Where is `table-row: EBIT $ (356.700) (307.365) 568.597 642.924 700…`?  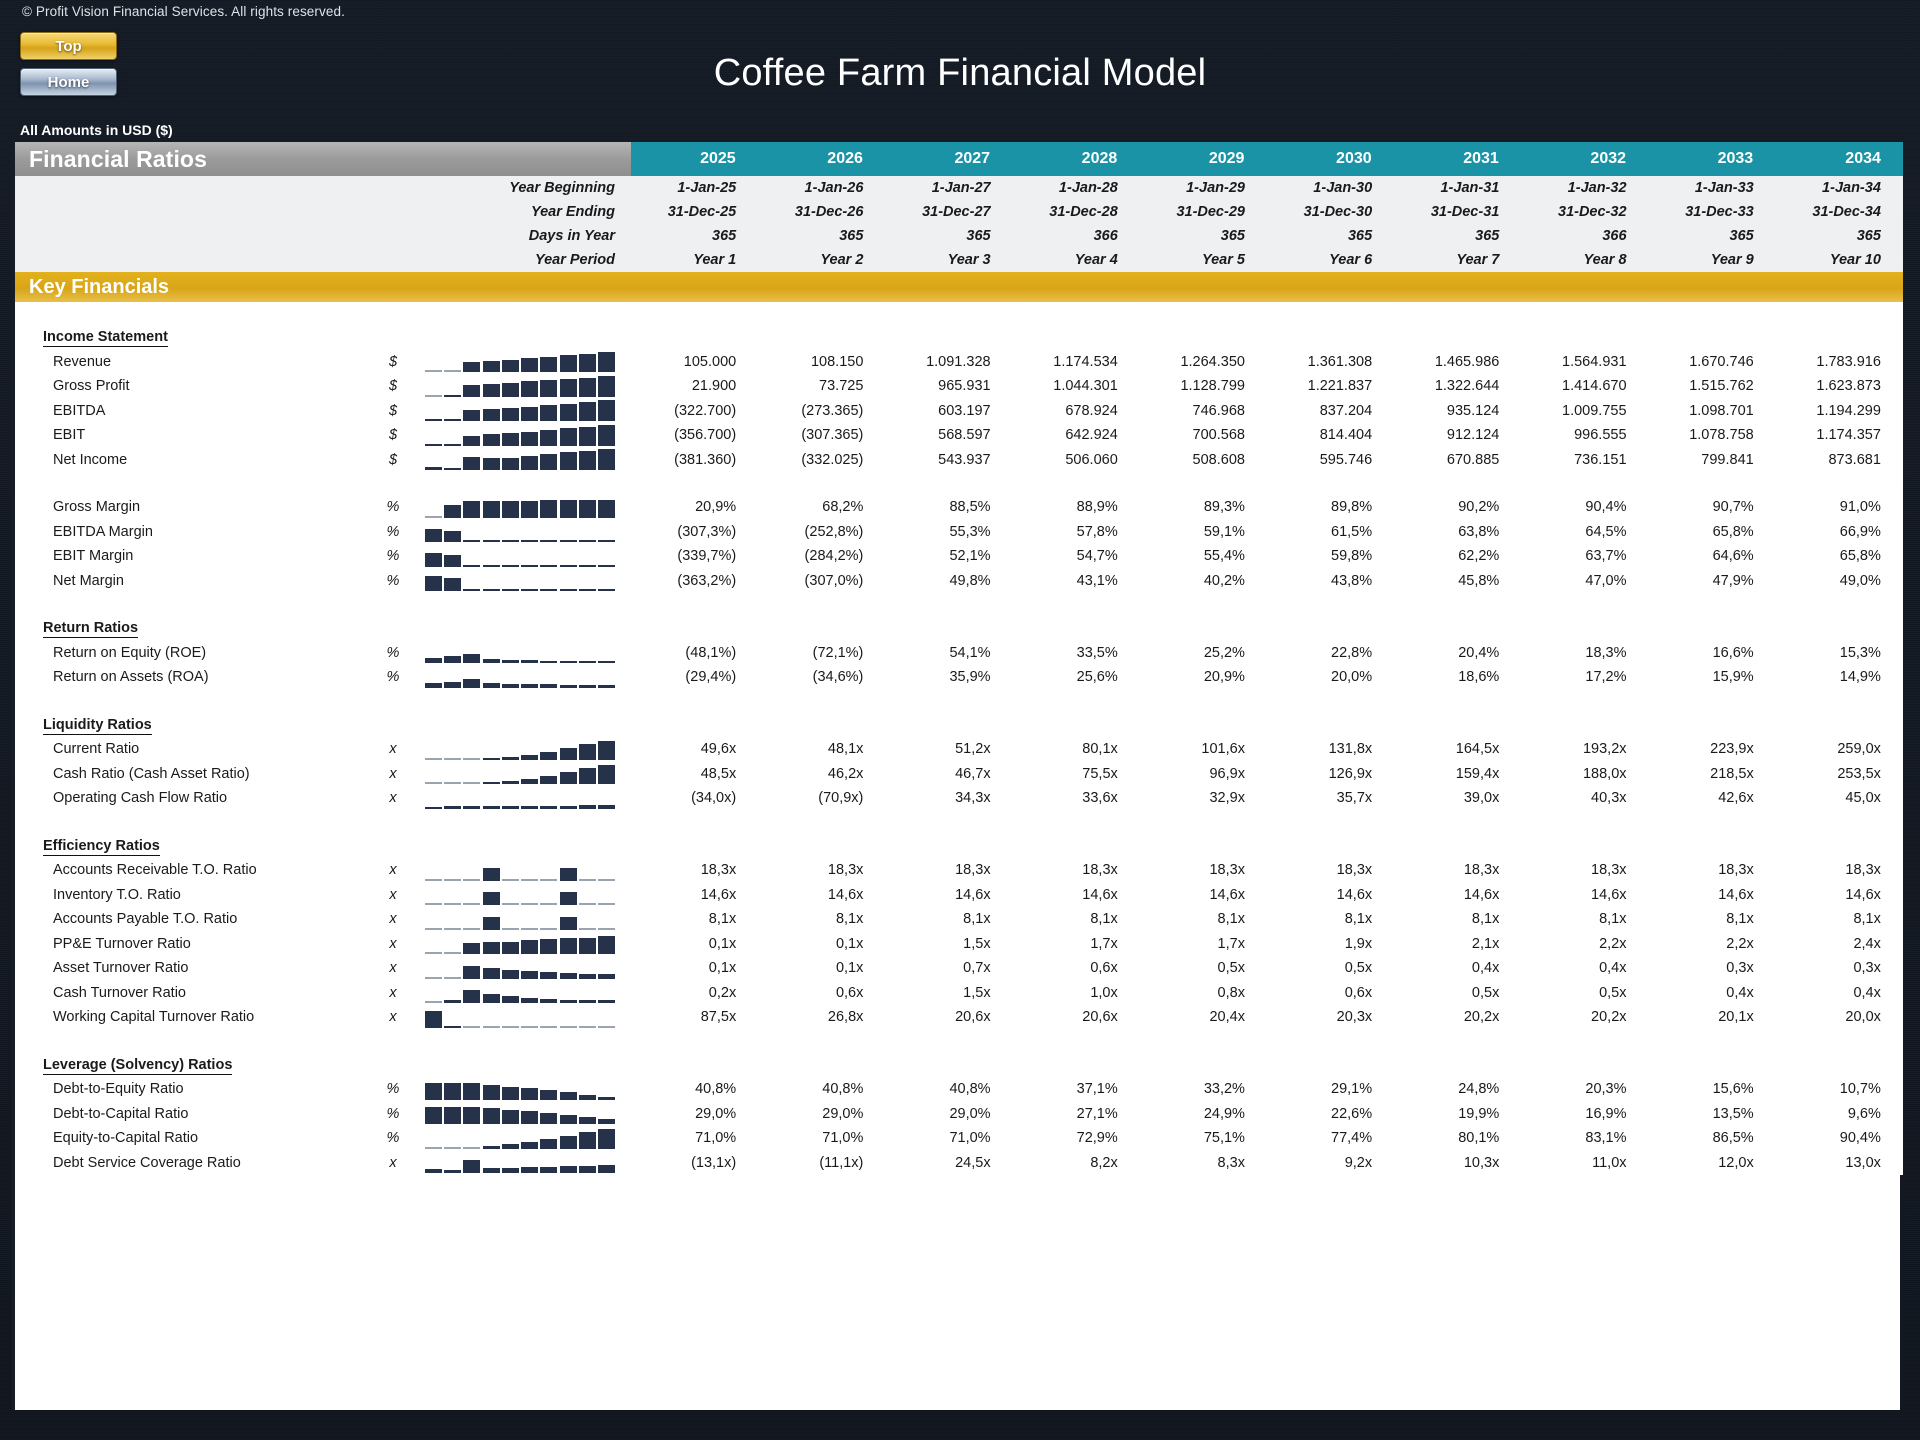
table-row: EBIT $ (356.700) (307.365) 568.597 642.924 700… is located at coordinates (959, 435).